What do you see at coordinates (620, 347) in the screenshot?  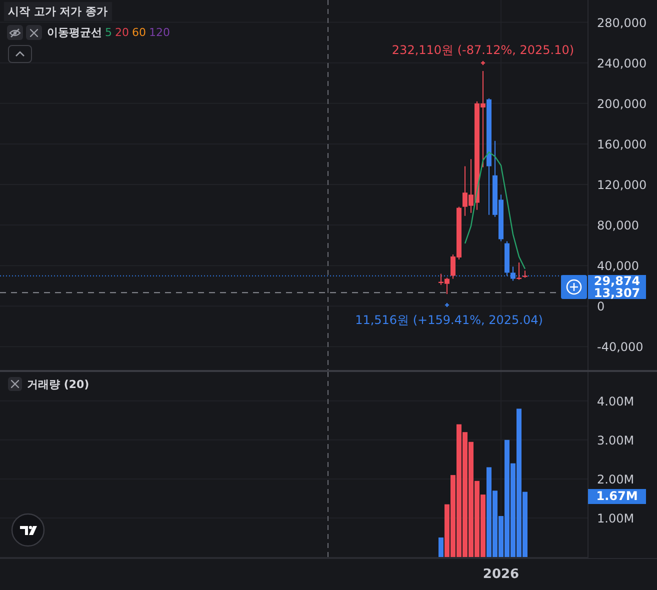 I see `axis-label: -40,000` at bounding box center [620, 347].